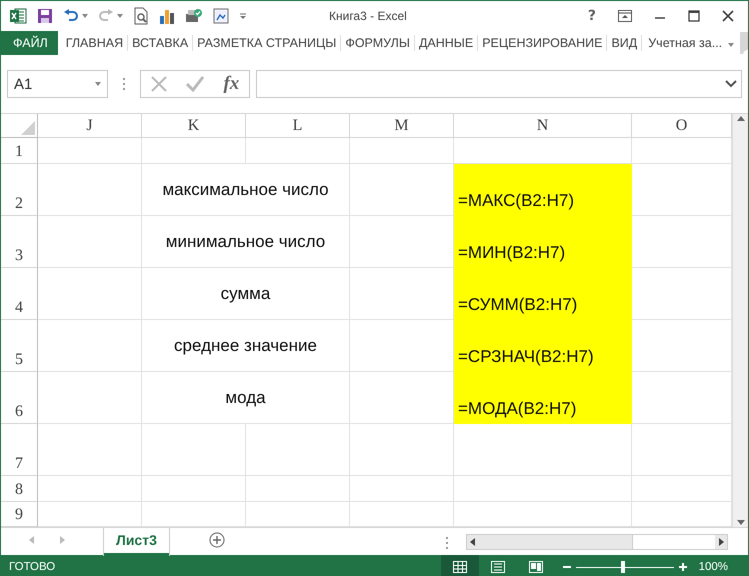 This screenshot has width=749, height=576. What do you see at coordinates (625, 16) in the screenshot?
I see `ribbon-options-icon` at bounding box center [625, 16].